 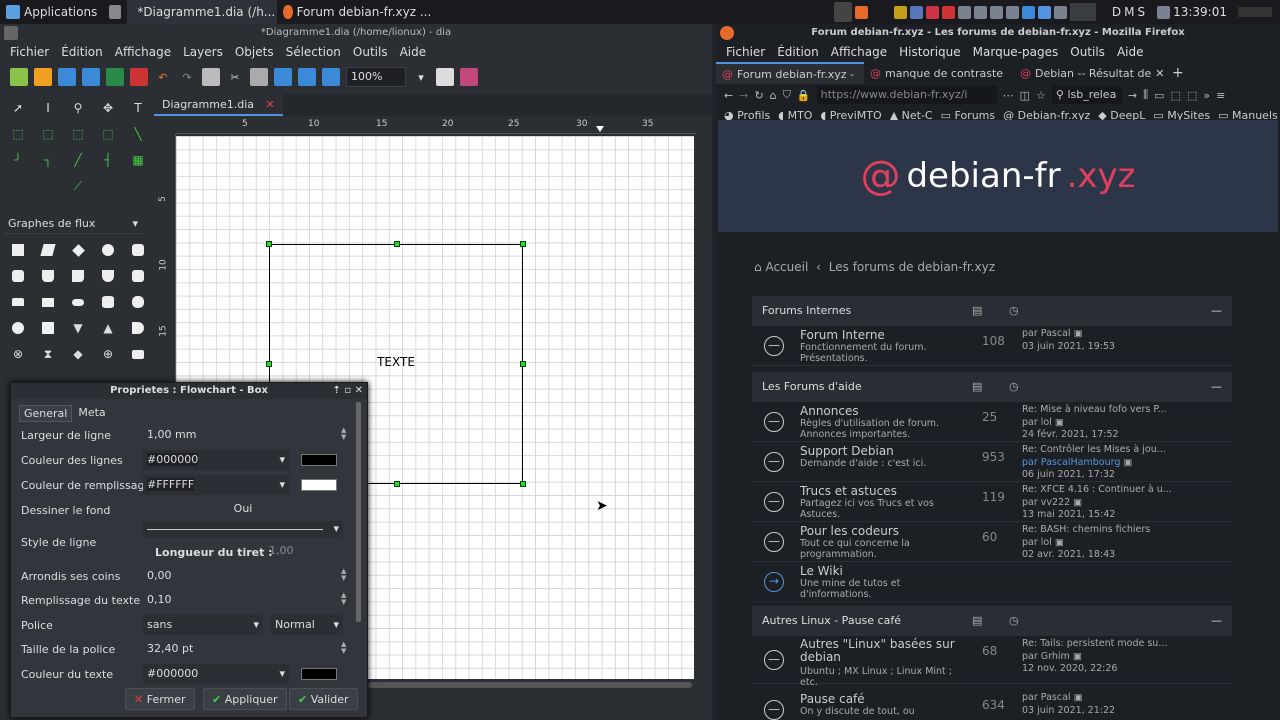 I want to click on outline-tool-icon: ⟋, so click(x=78, y=186).